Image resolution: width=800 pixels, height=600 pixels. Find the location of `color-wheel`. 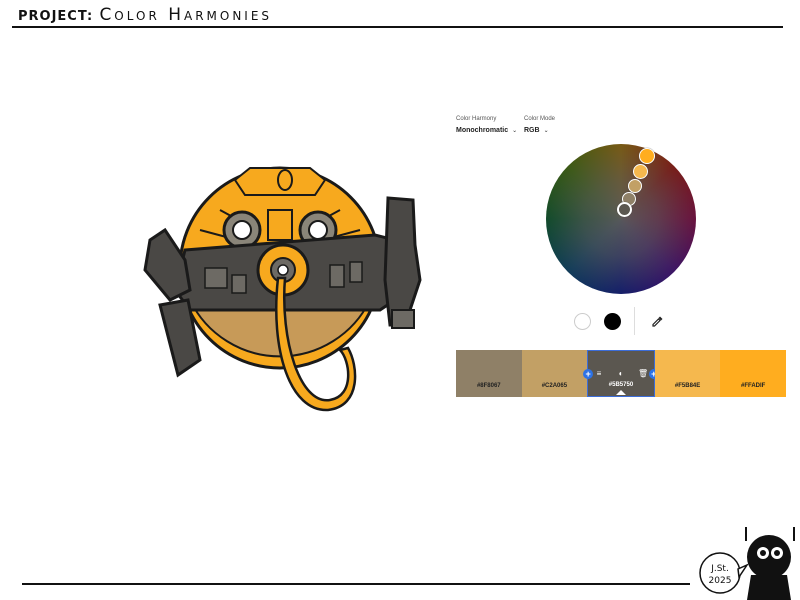

color-wheel is located at coordinates (621, 219).